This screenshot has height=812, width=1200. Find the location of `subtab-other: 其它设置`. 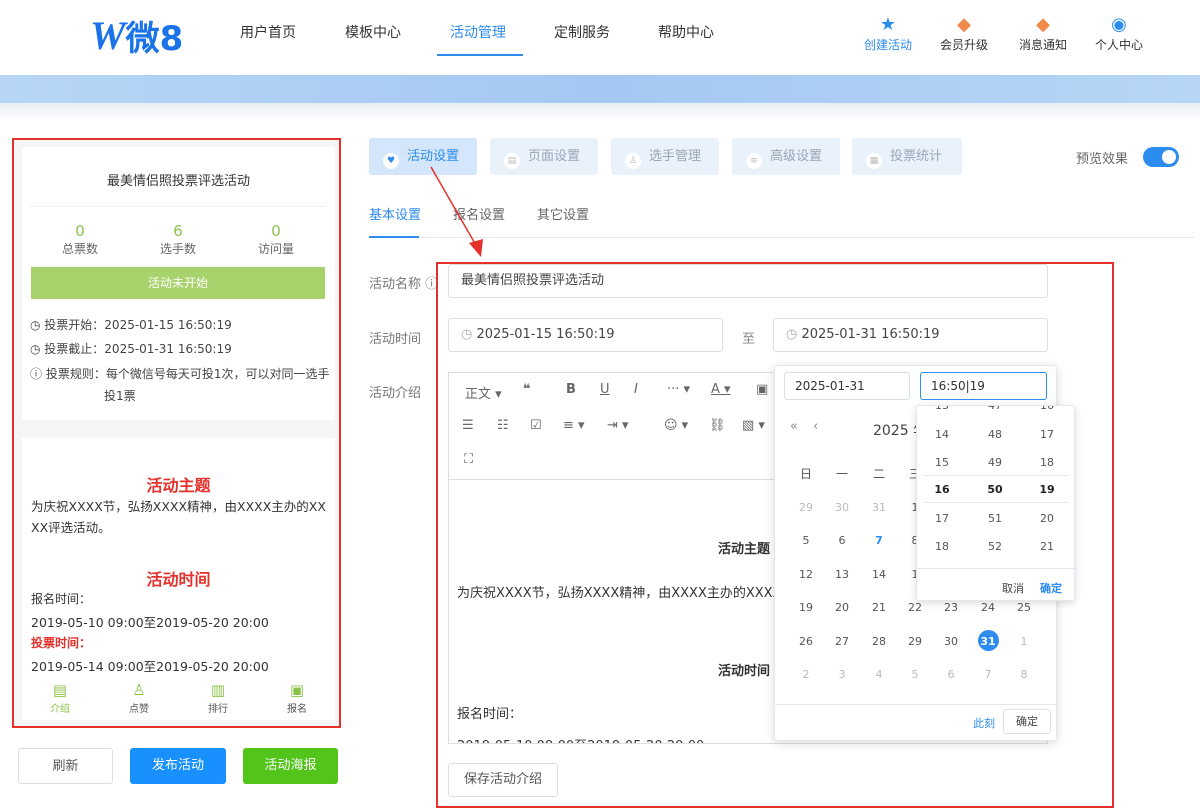

subtab-other: 其它设置 is located at coordinates (563, 213).